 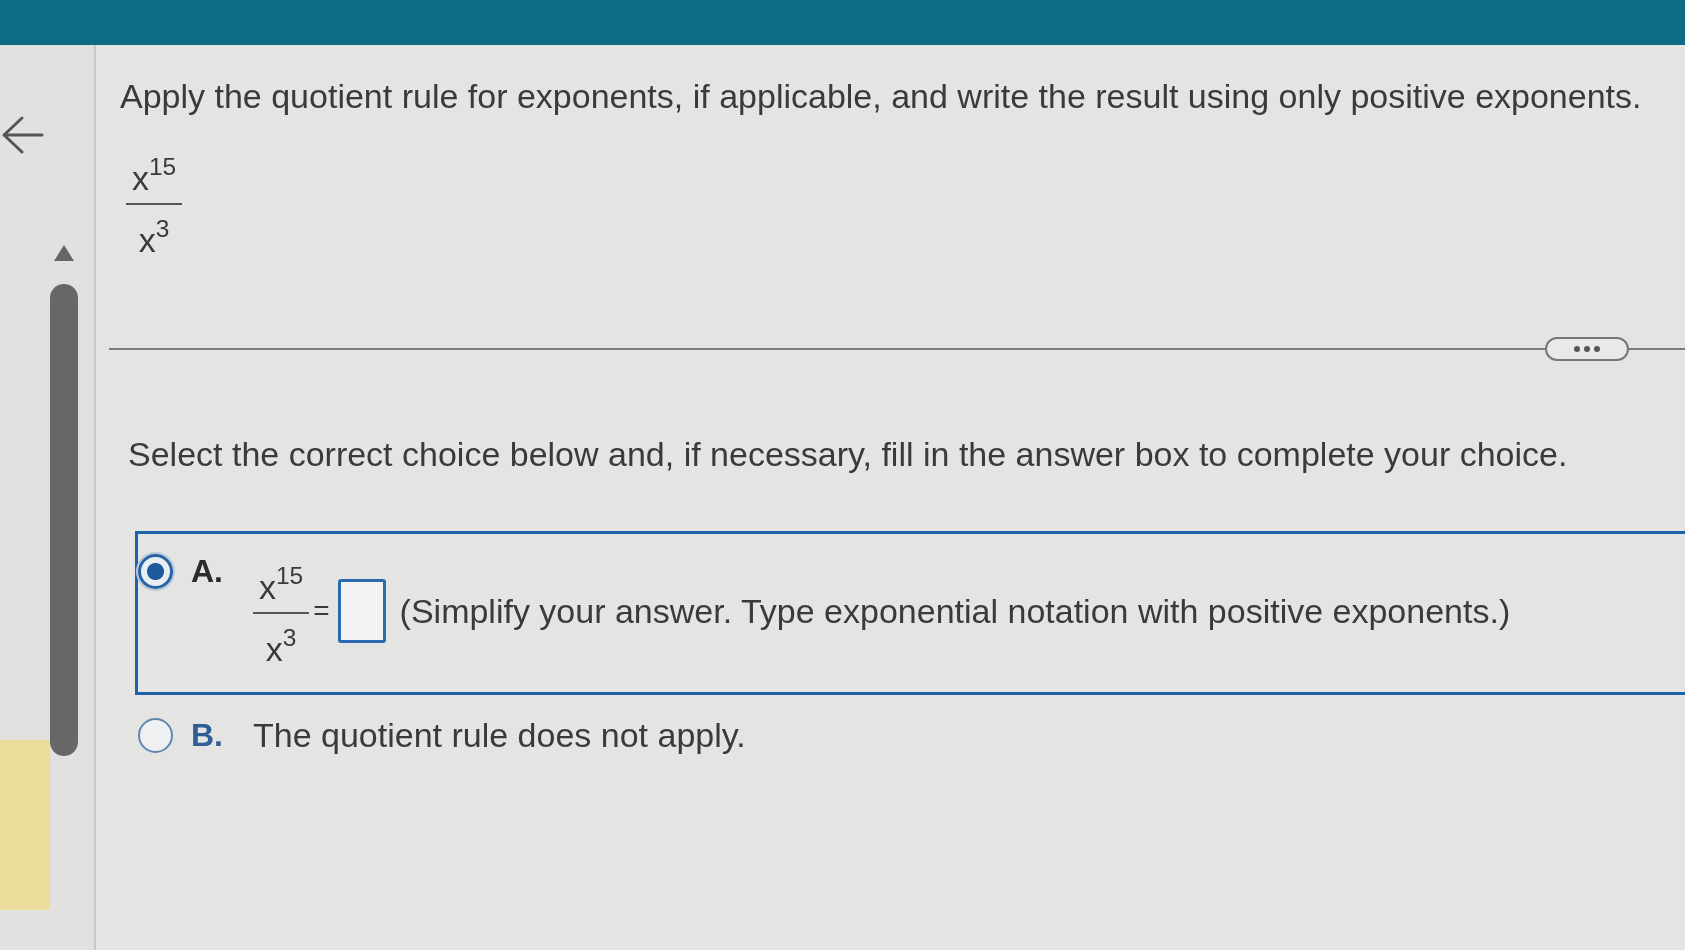 I want to click on more-button, so click(x=1587, y=349).